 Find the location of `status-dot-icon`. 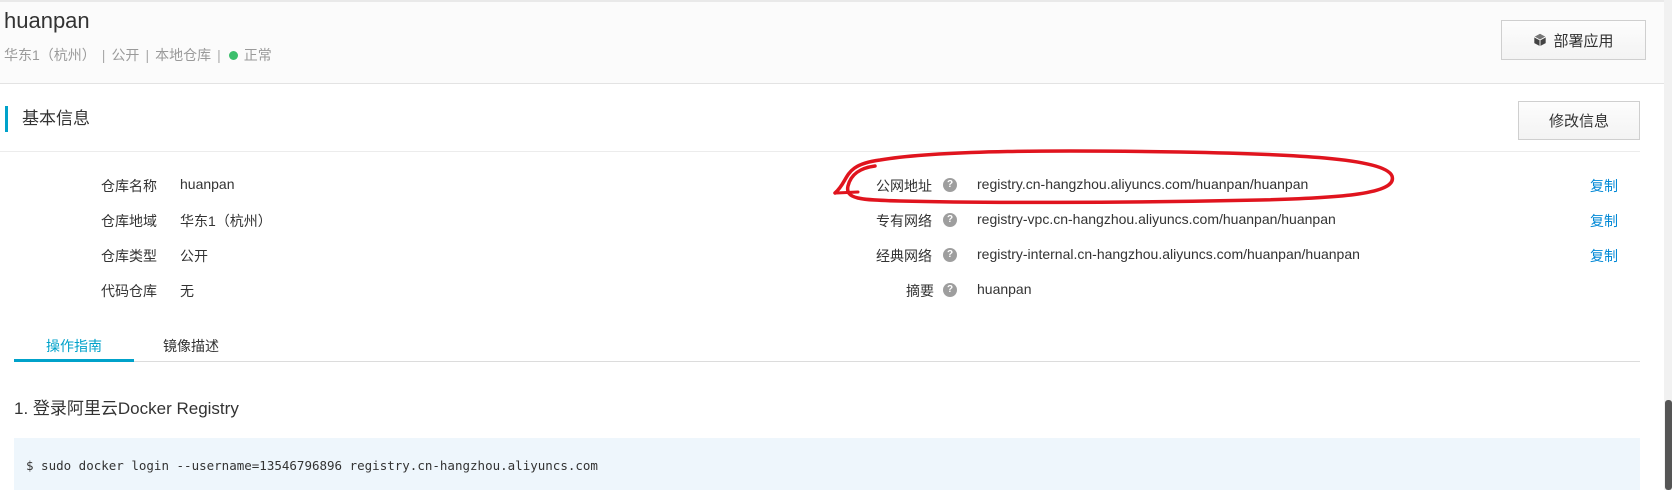

status-dot-icon is located at coordinates (233, 55).